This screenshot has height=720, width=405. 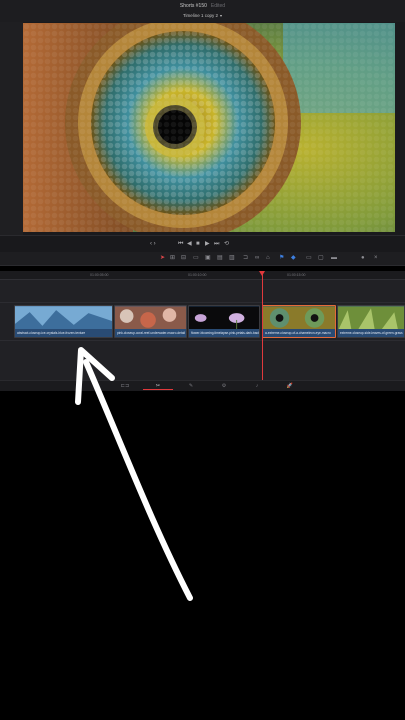 I want to click on zoom-slider-icon: ▬, so click(x=334, y=258).